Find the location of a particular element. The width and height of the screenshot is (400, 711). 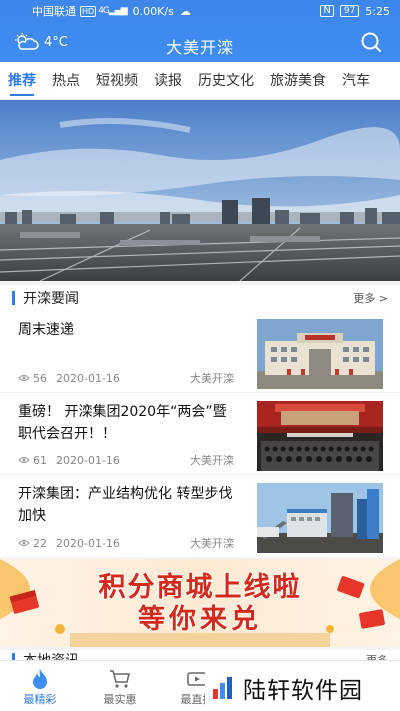

battery-level: 97 is located at coordinates (349, 11).